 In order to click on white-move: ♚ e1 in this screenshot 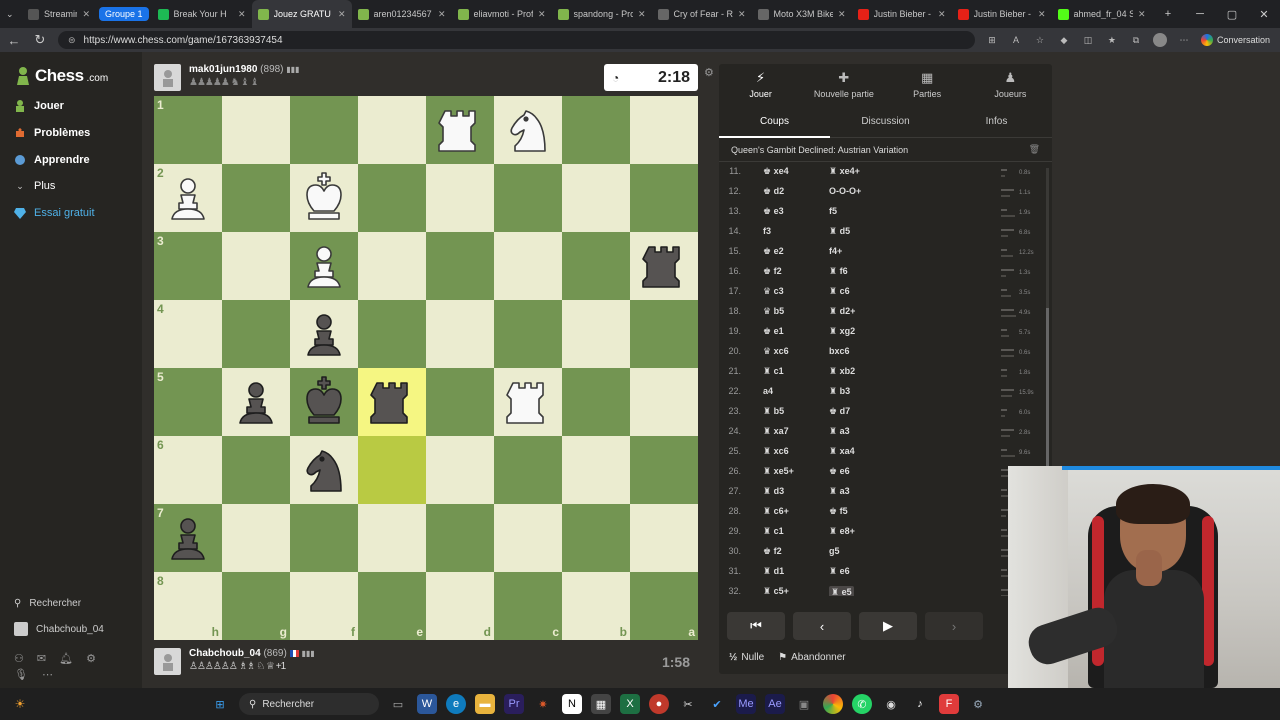, I will do `click(773, 331)`.